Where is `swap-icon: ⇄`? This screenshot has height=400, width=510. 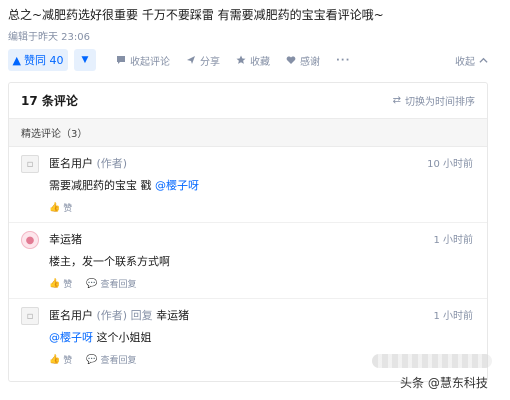 swap-icon: ⇄ is located at coordinates (396, 100).